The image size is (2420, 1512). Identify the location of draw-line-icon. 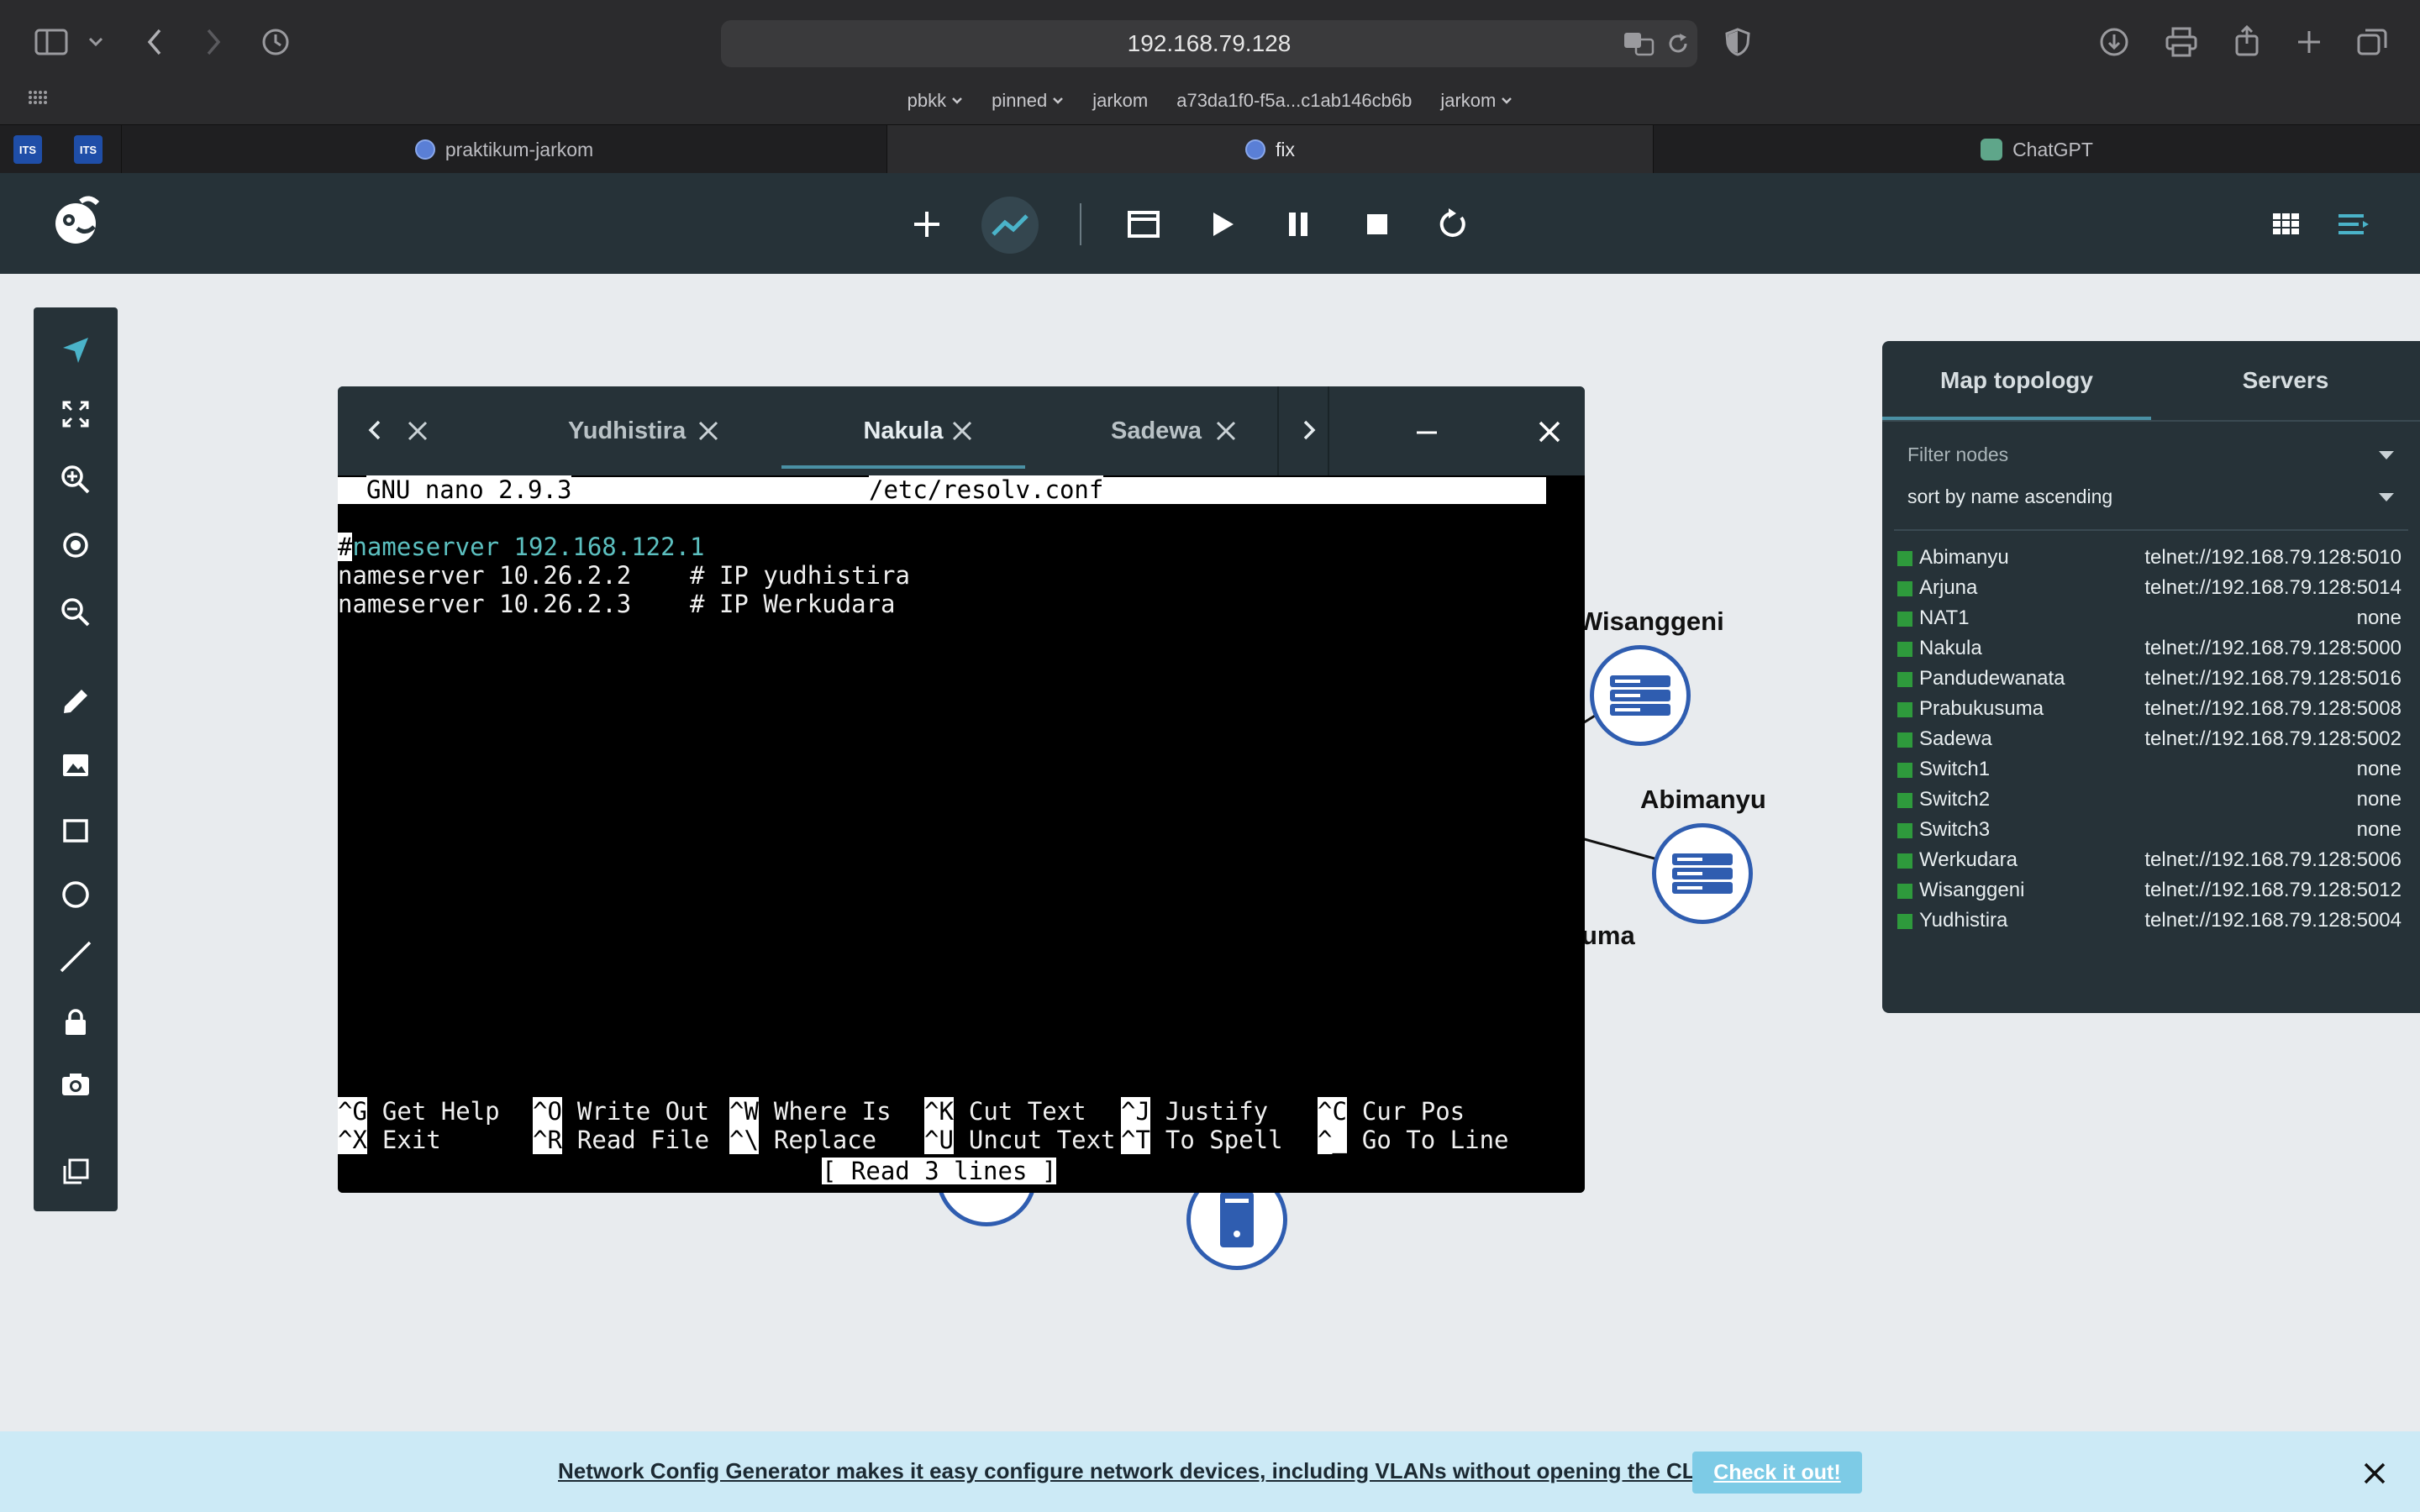
(76, 957).